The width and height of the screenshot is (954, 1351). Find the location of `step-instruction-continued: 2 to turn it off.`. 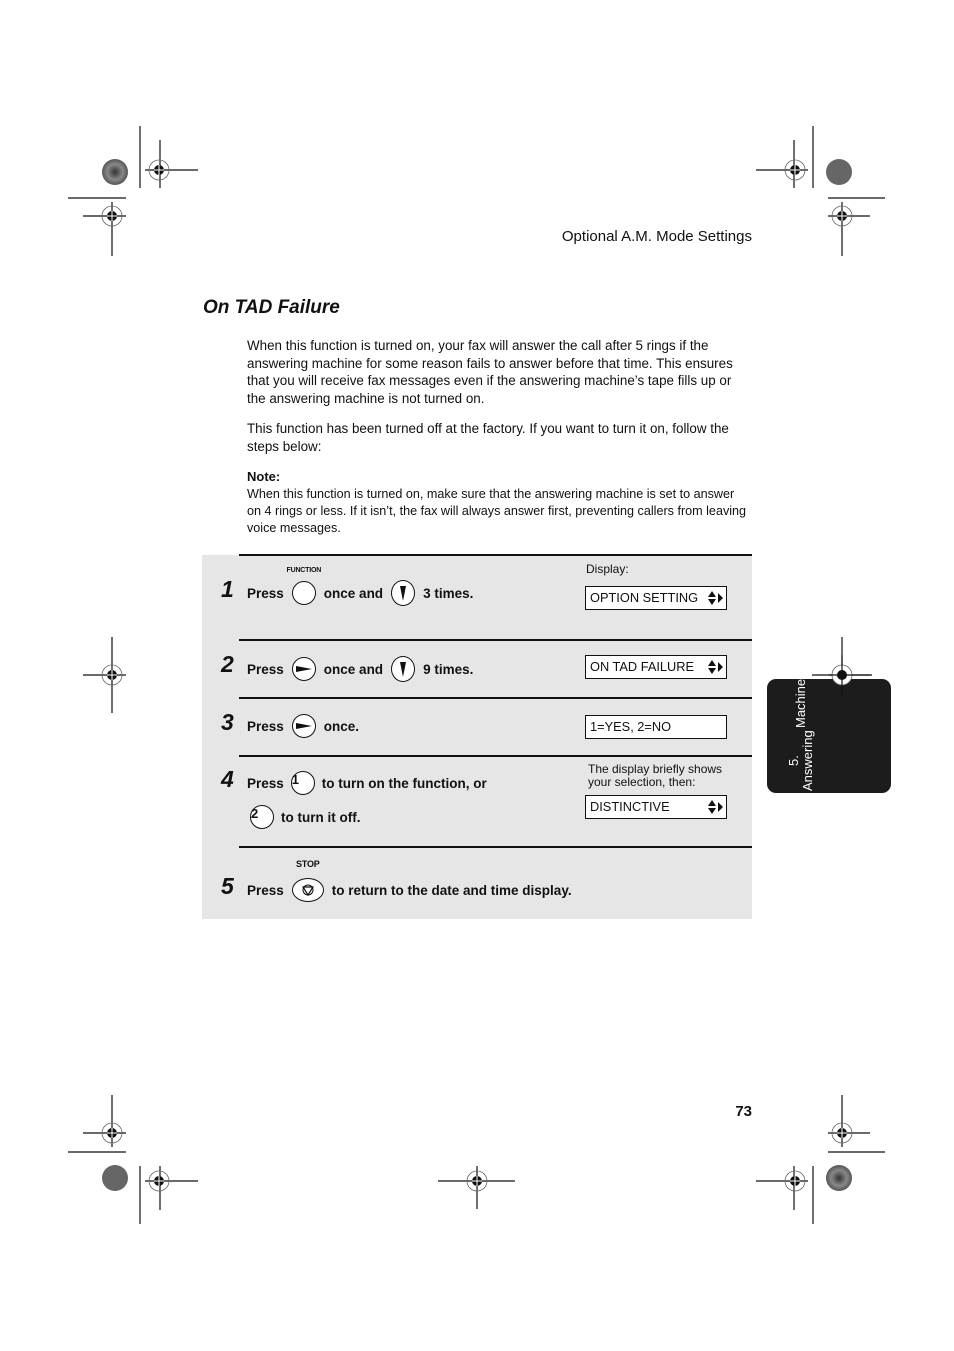

step-instruction-continued: 2 to turn it off. is located at coordinates (305, 817).